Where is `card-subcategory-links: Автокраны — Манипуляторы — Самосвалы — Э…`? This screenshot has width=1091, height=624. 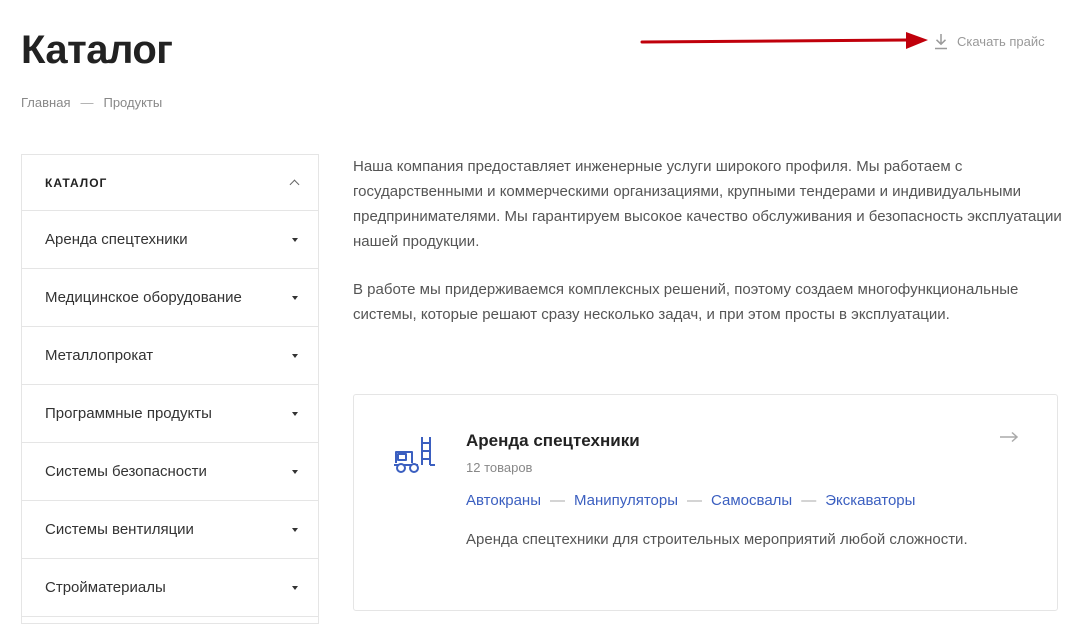
card-subcategory-links: Автокраны — Манипуляторы — Самосвалы — Э… is located at coordinates (690, 500).